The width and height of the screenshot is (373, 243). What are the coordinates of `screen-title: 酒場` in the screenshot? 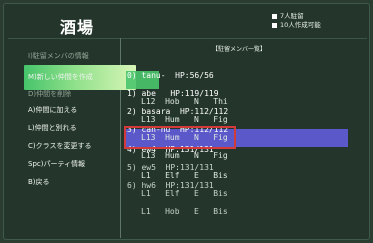 It's located at (77, 27).